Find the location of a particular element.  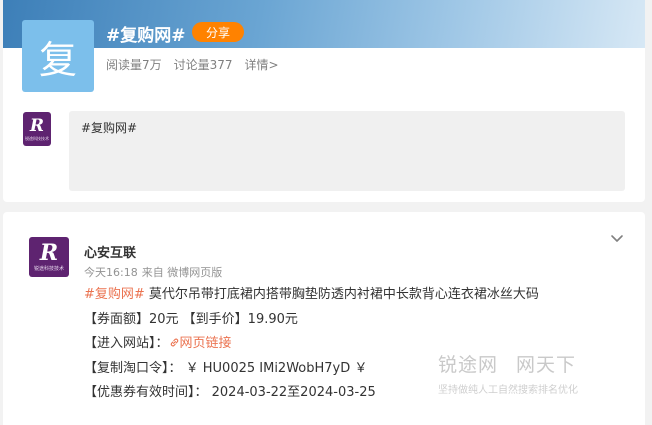

web-link-label: 网页链接 is located at coordinates (205, 343).